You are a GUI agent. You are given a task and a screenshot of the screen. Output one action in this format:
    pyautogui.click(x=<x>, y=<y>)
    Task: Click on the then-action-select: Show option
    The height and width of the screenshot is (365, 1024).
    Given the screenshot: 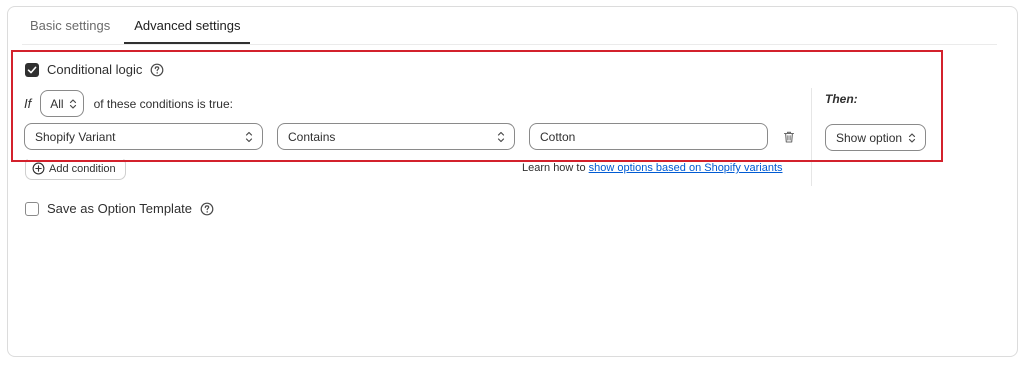 What is the action you would take?
    pyautogui.click(x=876, y=137)
    